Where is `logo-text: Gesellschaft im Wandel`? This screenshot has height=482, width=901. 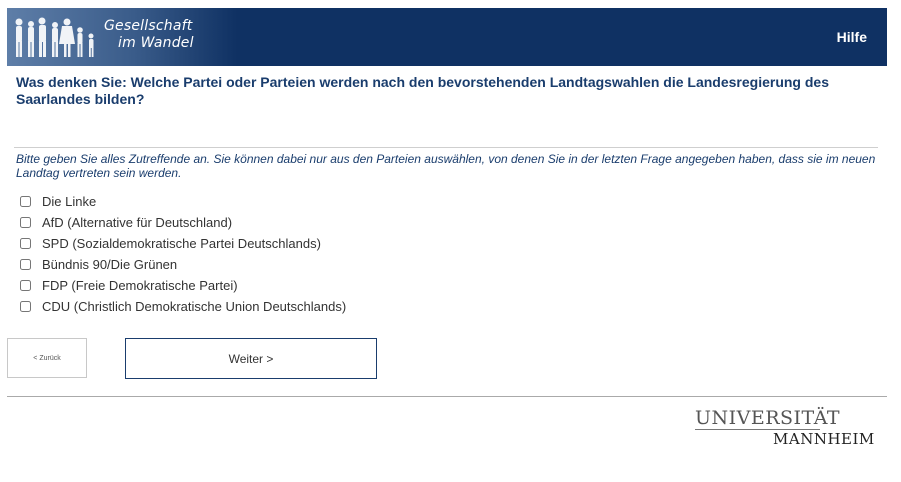
logo-text: Gesellschaft im Wandel is located at coordinates (149, 35).